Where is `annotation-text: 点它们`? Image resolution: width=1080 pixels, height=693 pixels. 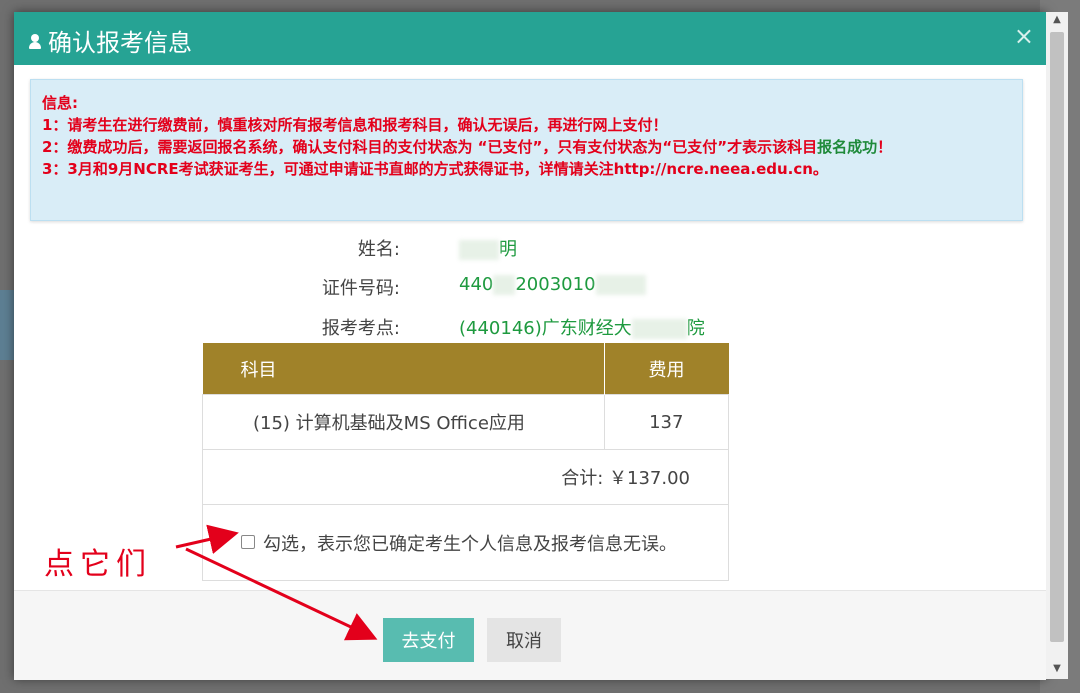
annotation-text: 点它们 is located at coordinates (98, 564).